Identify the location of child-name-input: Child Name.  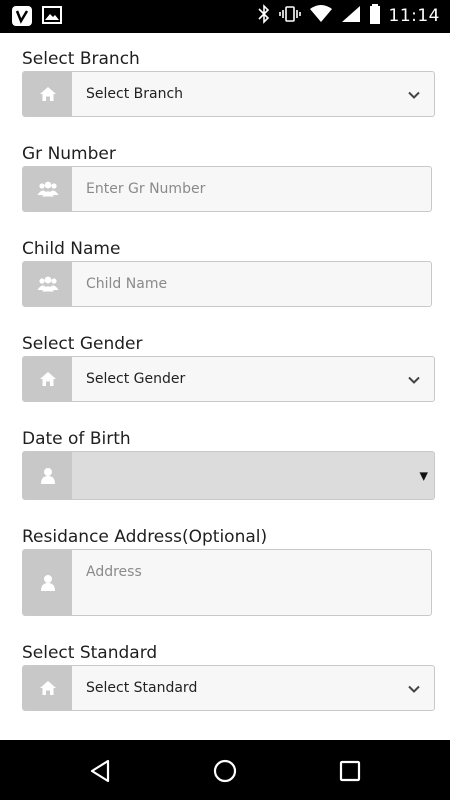
(227, 284).